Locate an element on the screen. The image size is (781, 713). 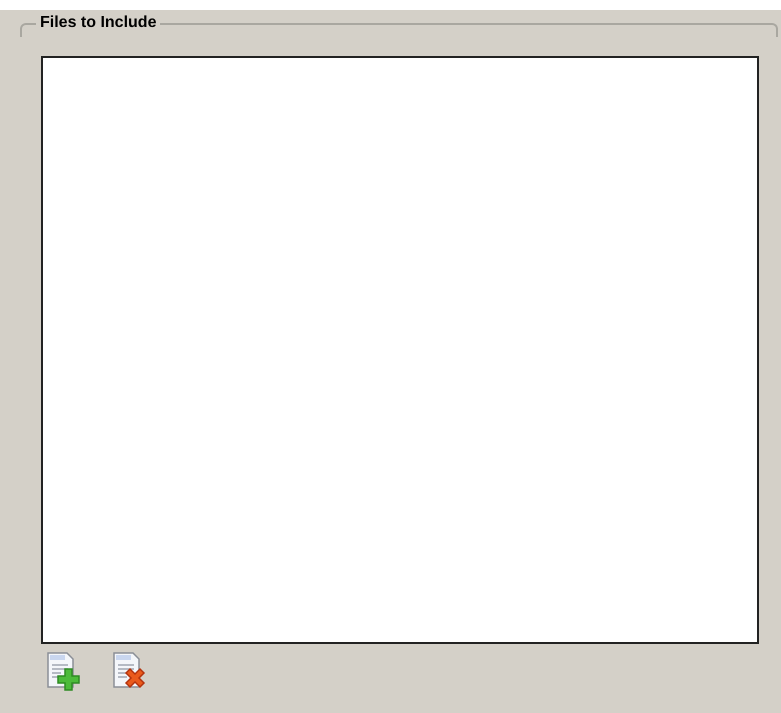
remove-file-icon is located at coordinates (129, 671).